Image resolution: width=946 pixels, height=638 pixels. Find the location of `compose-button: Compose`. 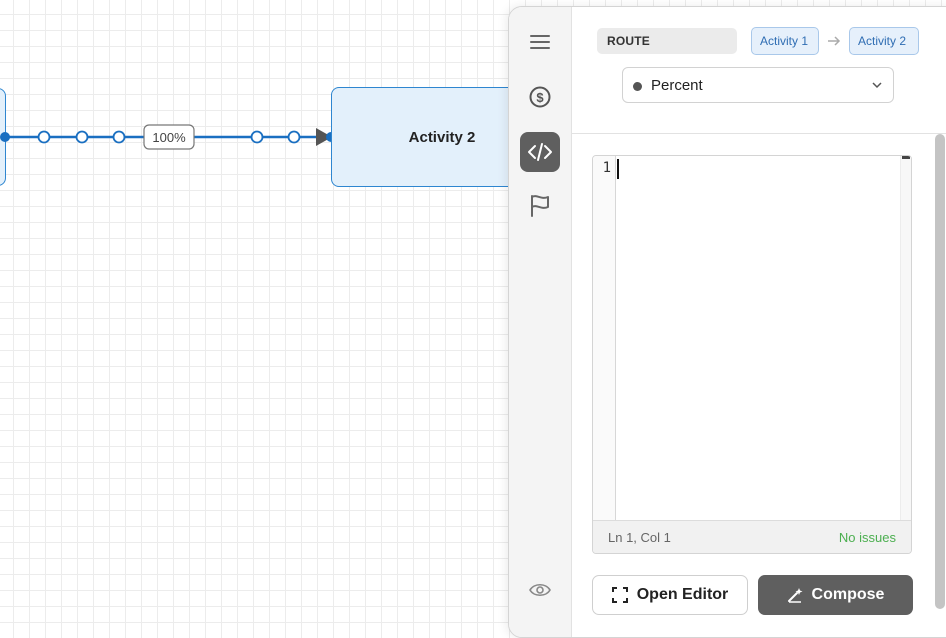

compose-button: Compose is located at coordinates (835, 595).